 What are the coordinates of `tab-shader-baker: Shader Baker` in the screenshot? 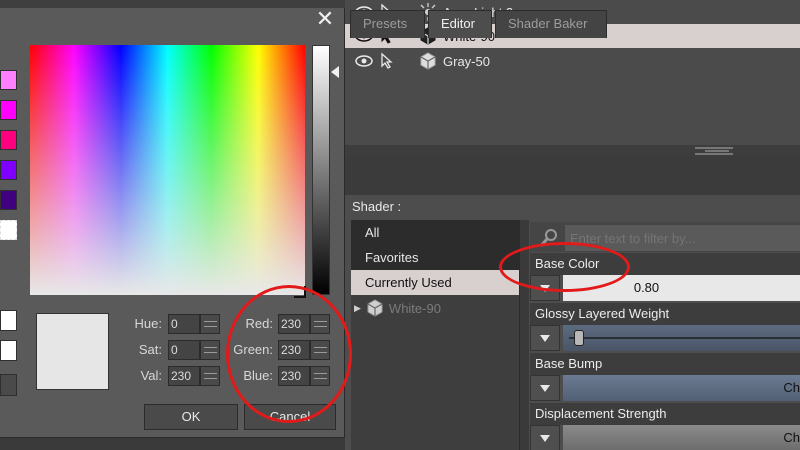 It's located at (551, 24).